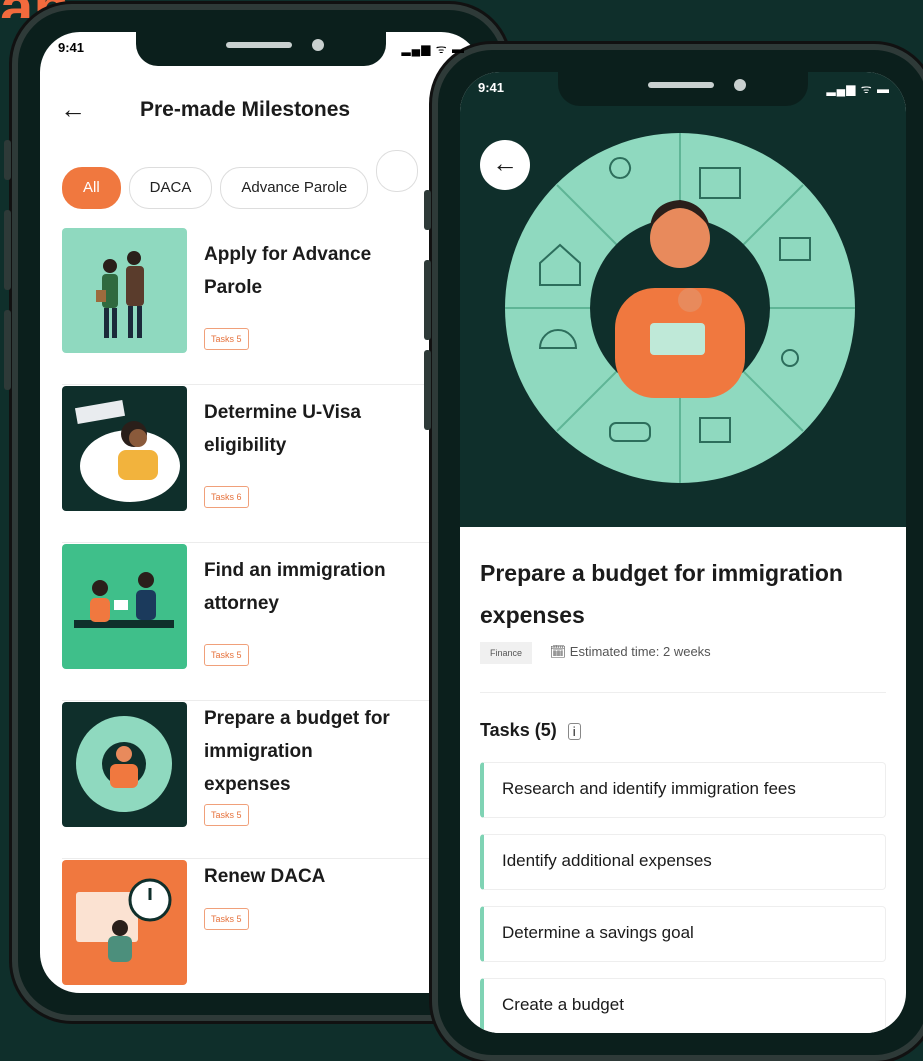 Image resolution: width=923 pixels, height=1061 pixels. What do you see at coordinates (271, 926) in the screenshot?
I see `milestone-card: Renew DACA Tasks 5 →` at bounding box center [271, 926].